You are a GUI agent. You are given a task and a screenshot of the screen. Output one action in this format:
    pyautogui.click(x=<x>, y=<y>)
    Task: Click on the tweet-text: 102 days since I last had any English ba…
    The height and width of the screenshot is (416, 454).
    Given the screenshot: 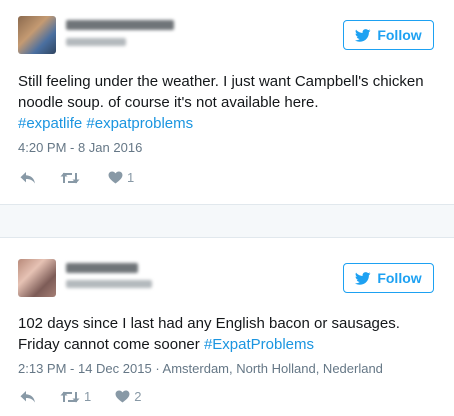 What is the action you would take?
    pyautogui.click(x=228, y=334)
    